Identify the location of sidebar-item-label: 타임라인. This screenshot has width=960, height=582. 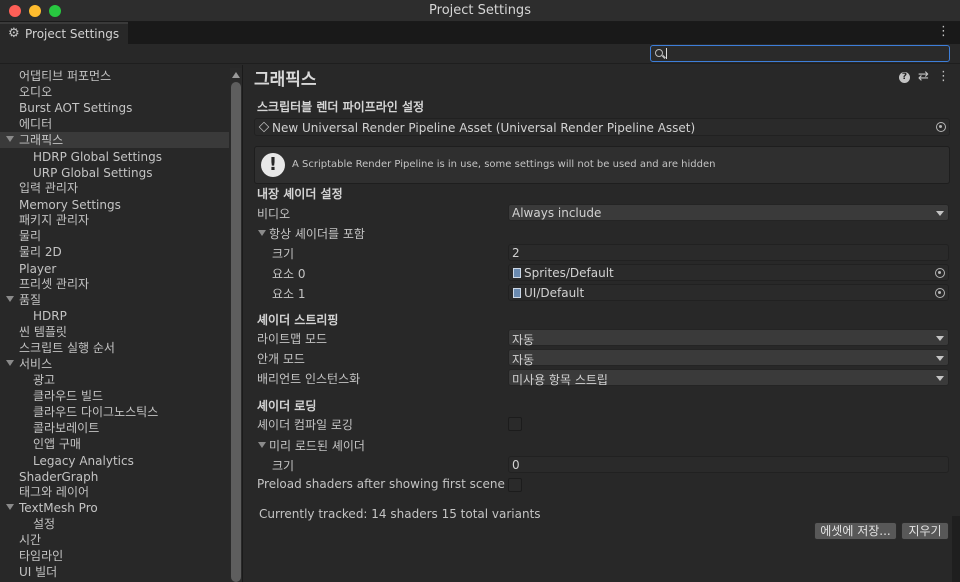
(41, 556).